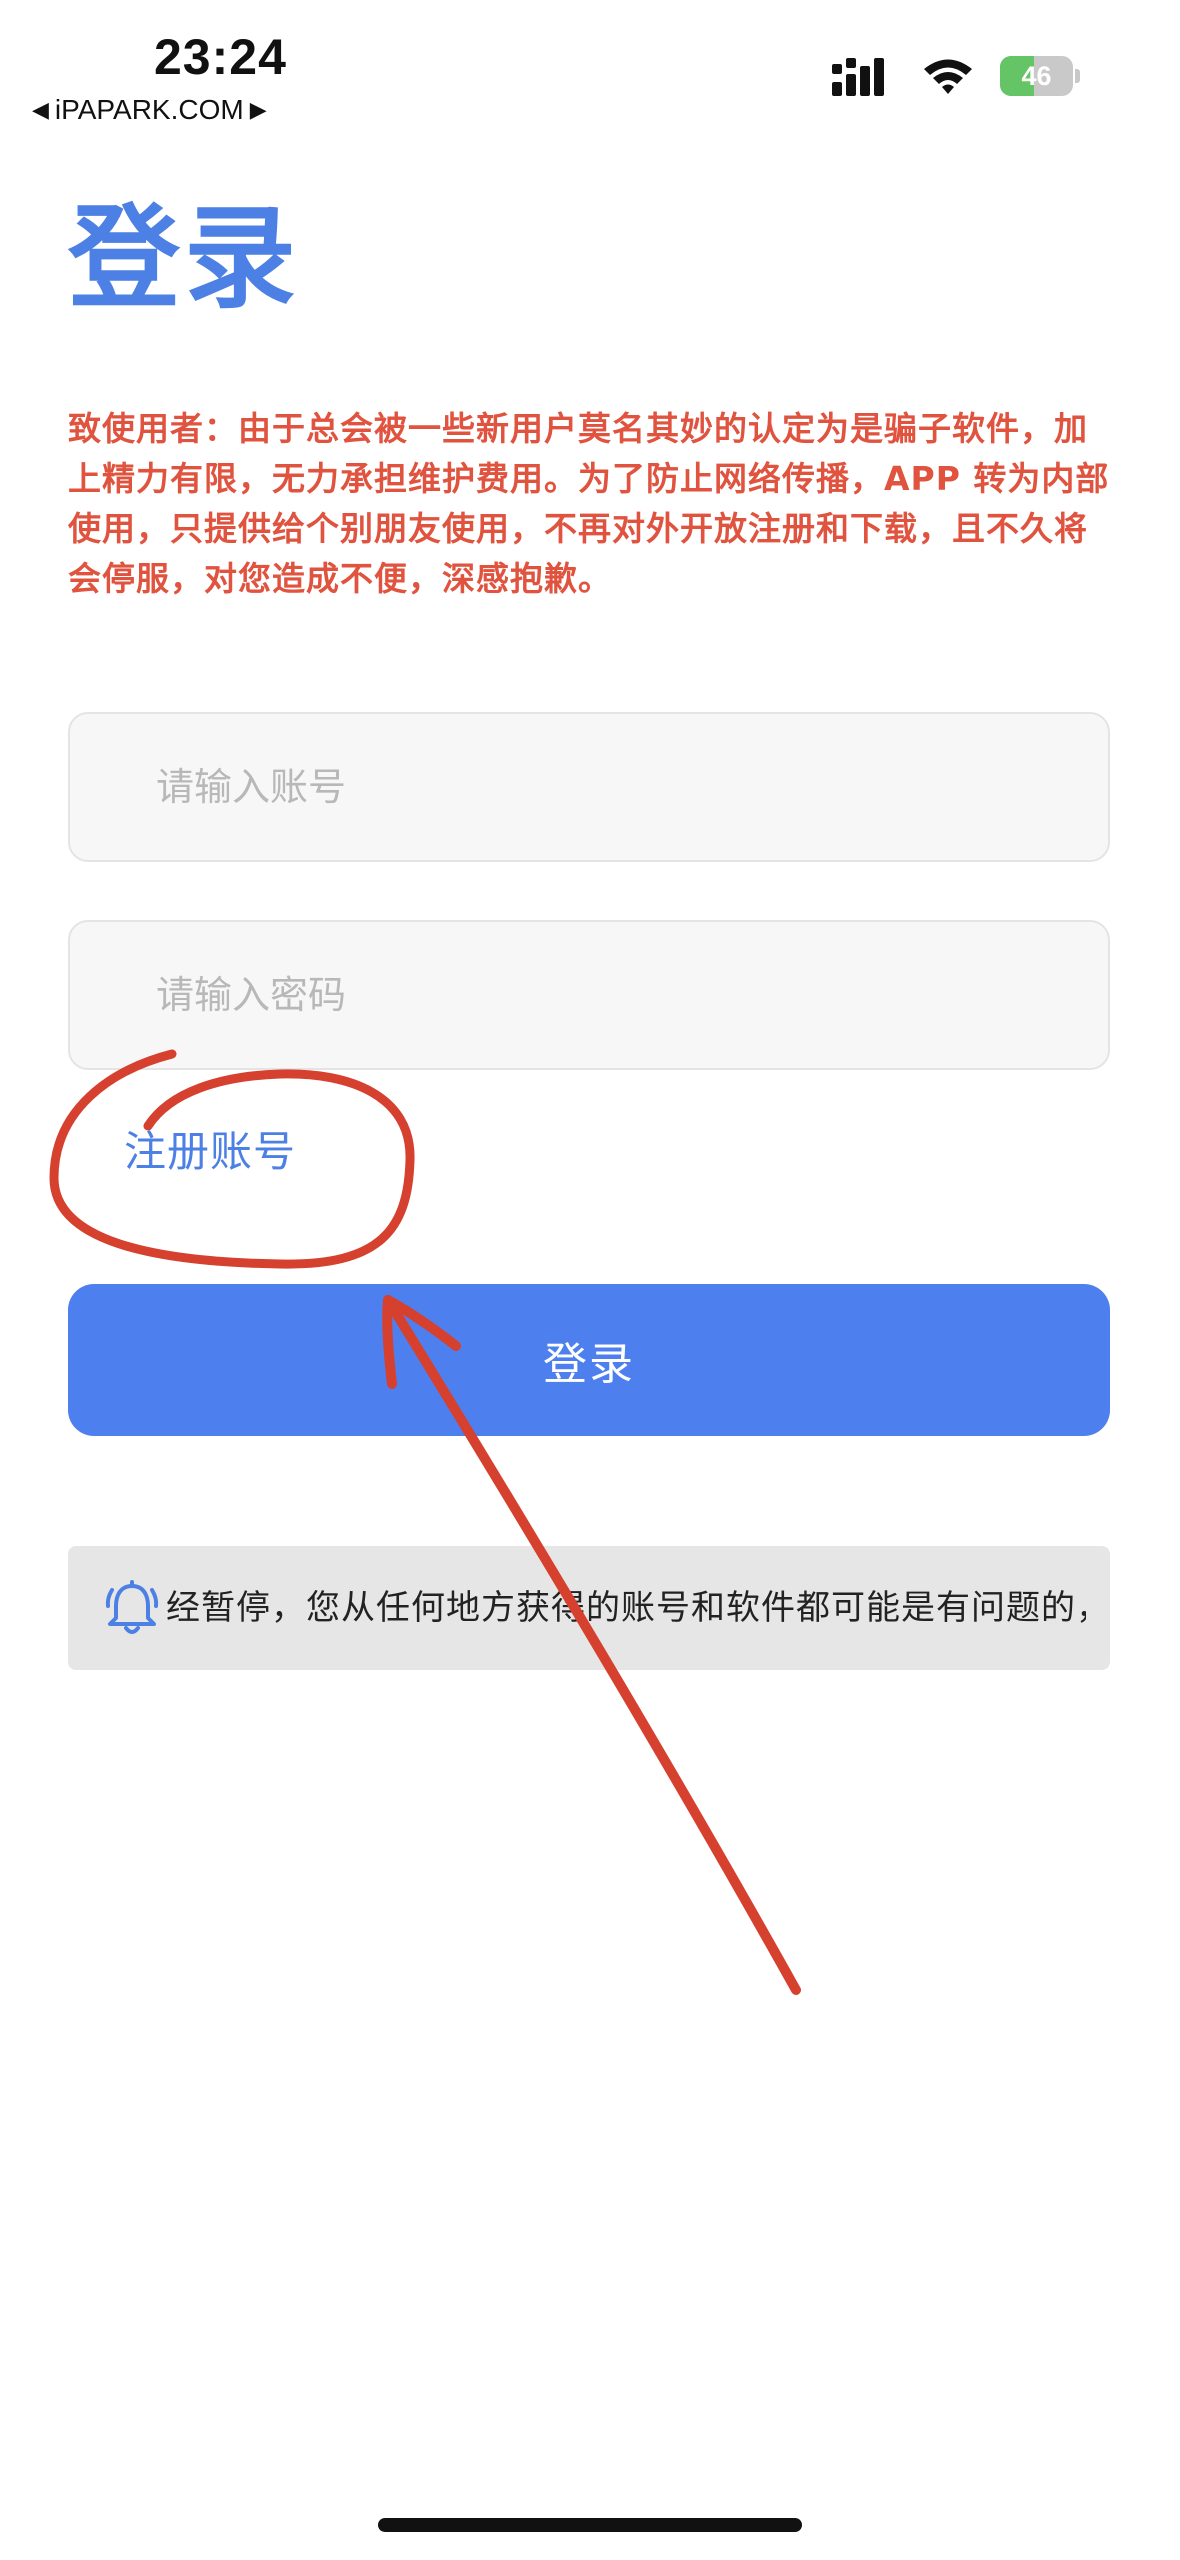 The image size is (1180, 2560). Describe the element at coordinates (210, 1148) in the screenshot. I see `register-account-link: 注册账号` at that location.